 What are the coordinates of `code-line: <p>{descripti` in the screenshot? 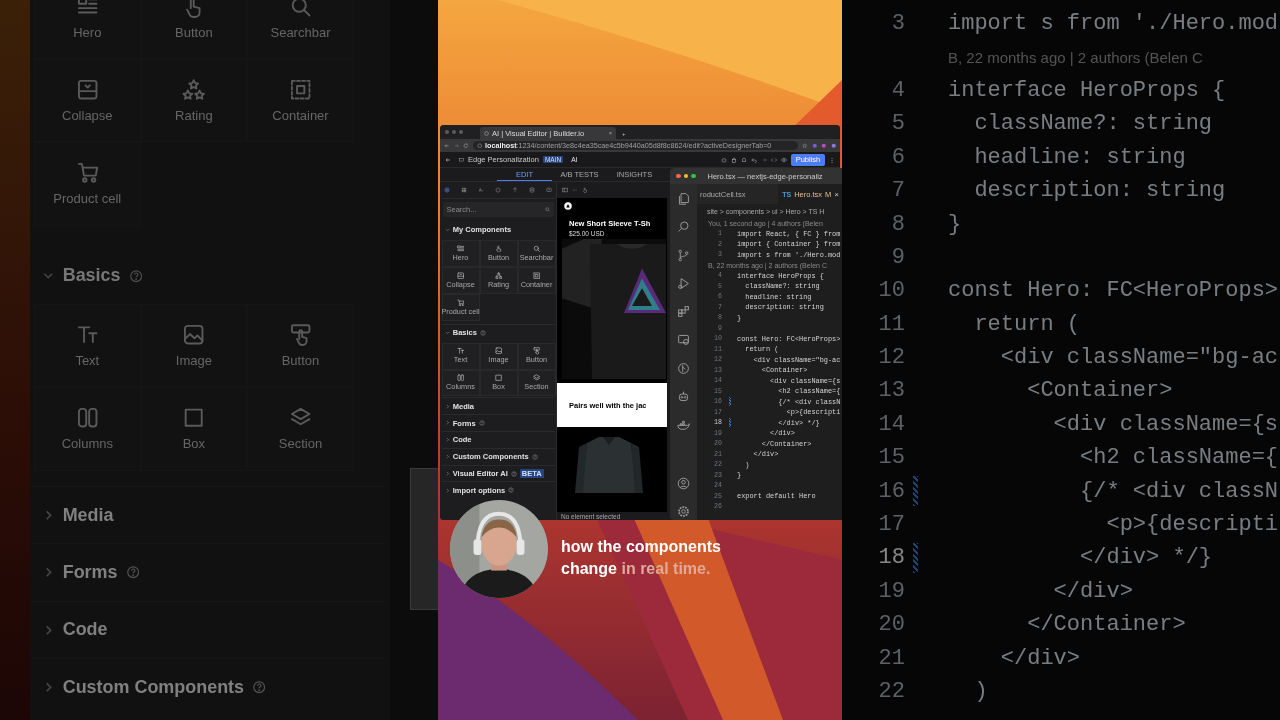 It's located at (1192, 525).